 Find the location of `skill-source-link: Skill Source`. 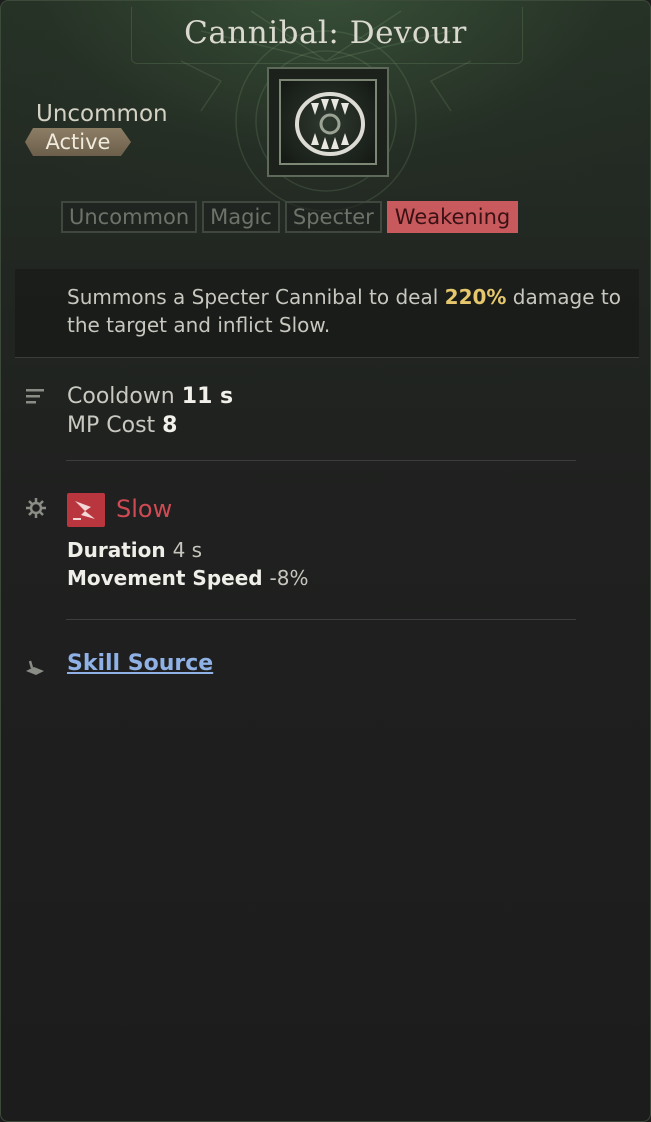

skill-source-link: Skill Source is located at coordinates (140, 663).